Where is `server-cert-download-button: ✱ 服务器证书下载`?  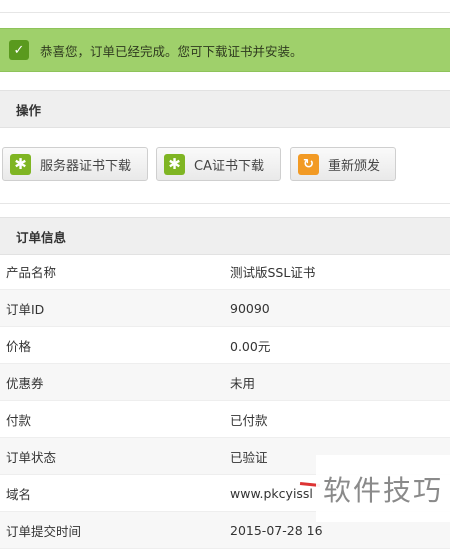
server-cert-download-button: ✱ 服务器证书下载 is located at coordinates (75, 164).